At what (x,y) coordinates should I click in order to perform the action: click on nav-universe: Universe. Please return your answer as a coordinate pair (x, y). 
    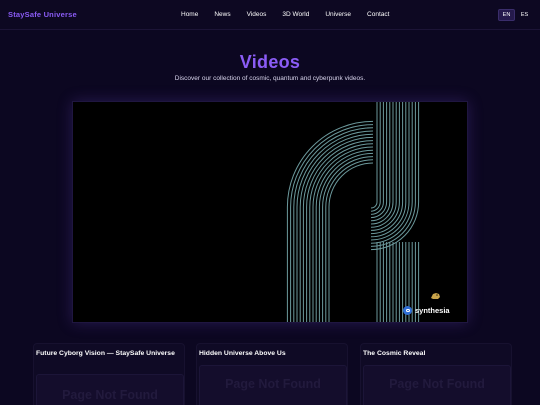
    Looking at the image, I should click on (338, 14).